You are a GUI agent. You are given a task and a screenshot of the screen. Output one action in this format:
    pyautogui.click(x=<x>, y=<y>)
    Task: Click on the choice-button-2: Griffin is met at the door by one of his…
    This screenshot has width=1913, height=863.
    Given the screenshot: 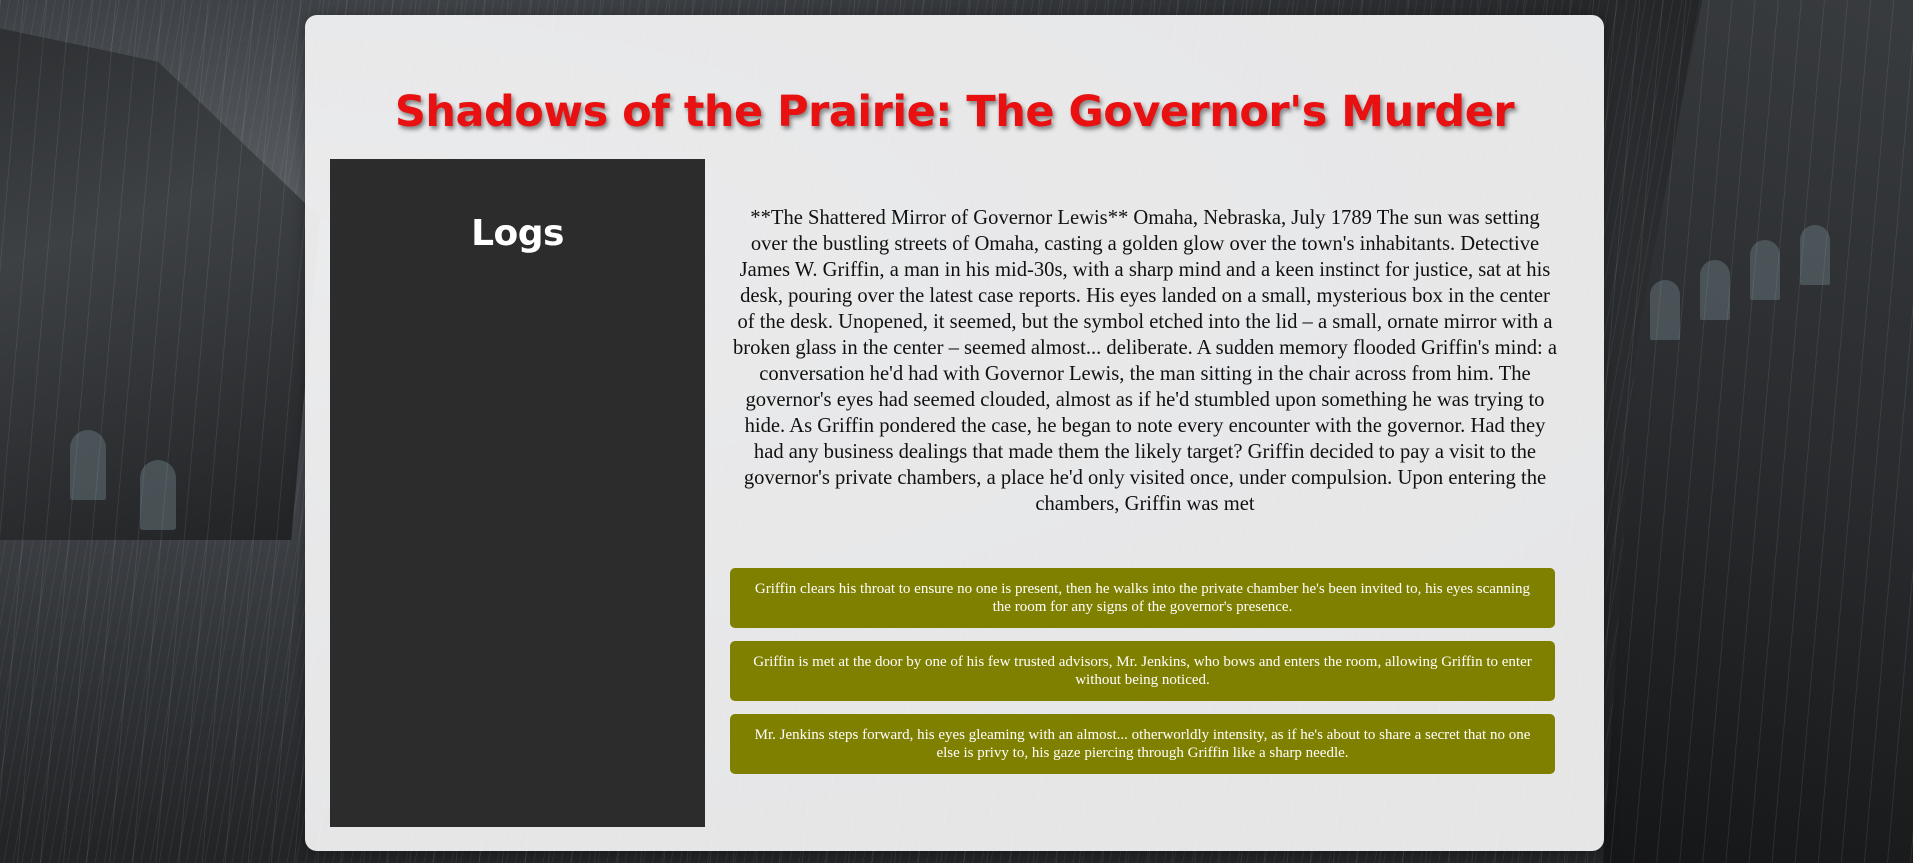 What is the action you would take?
    pyautogui.click(x=1142, y=671)
    